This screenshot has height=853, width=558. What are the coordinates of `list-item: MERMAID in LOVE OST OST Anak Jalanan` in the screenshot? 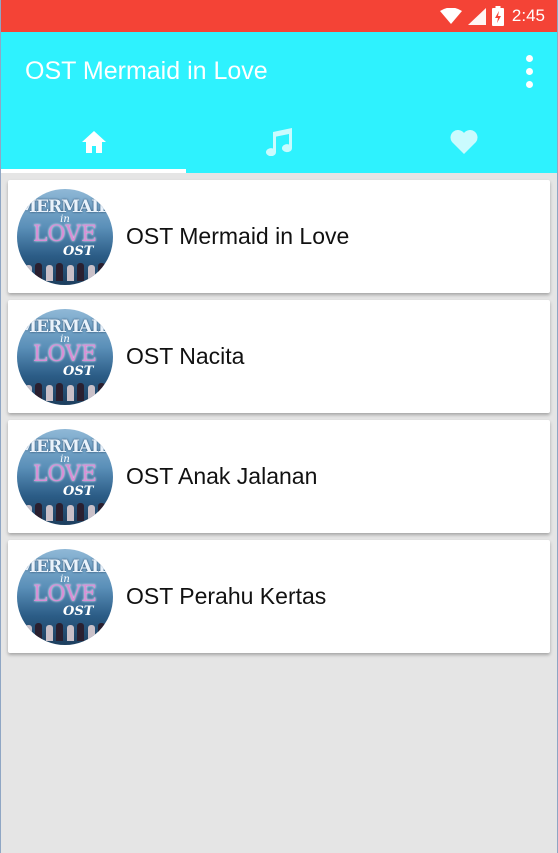 It's located at (279, 476).